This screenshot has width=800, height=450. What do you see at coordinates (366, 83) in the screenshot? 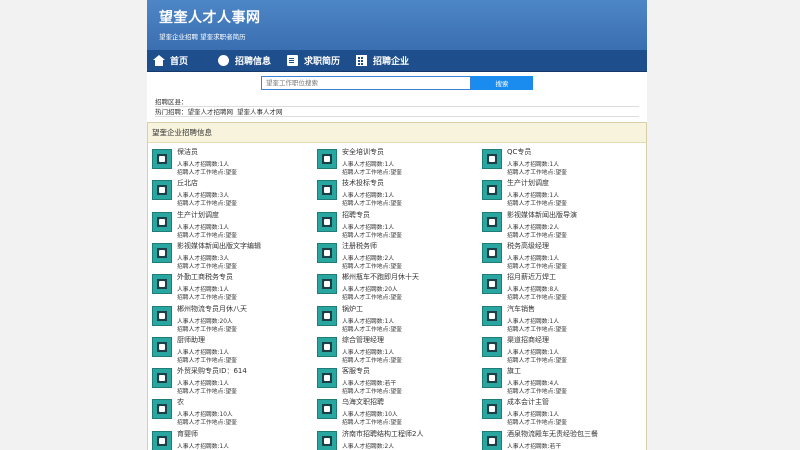
I see `search-input` at bounding box center [366, 83].